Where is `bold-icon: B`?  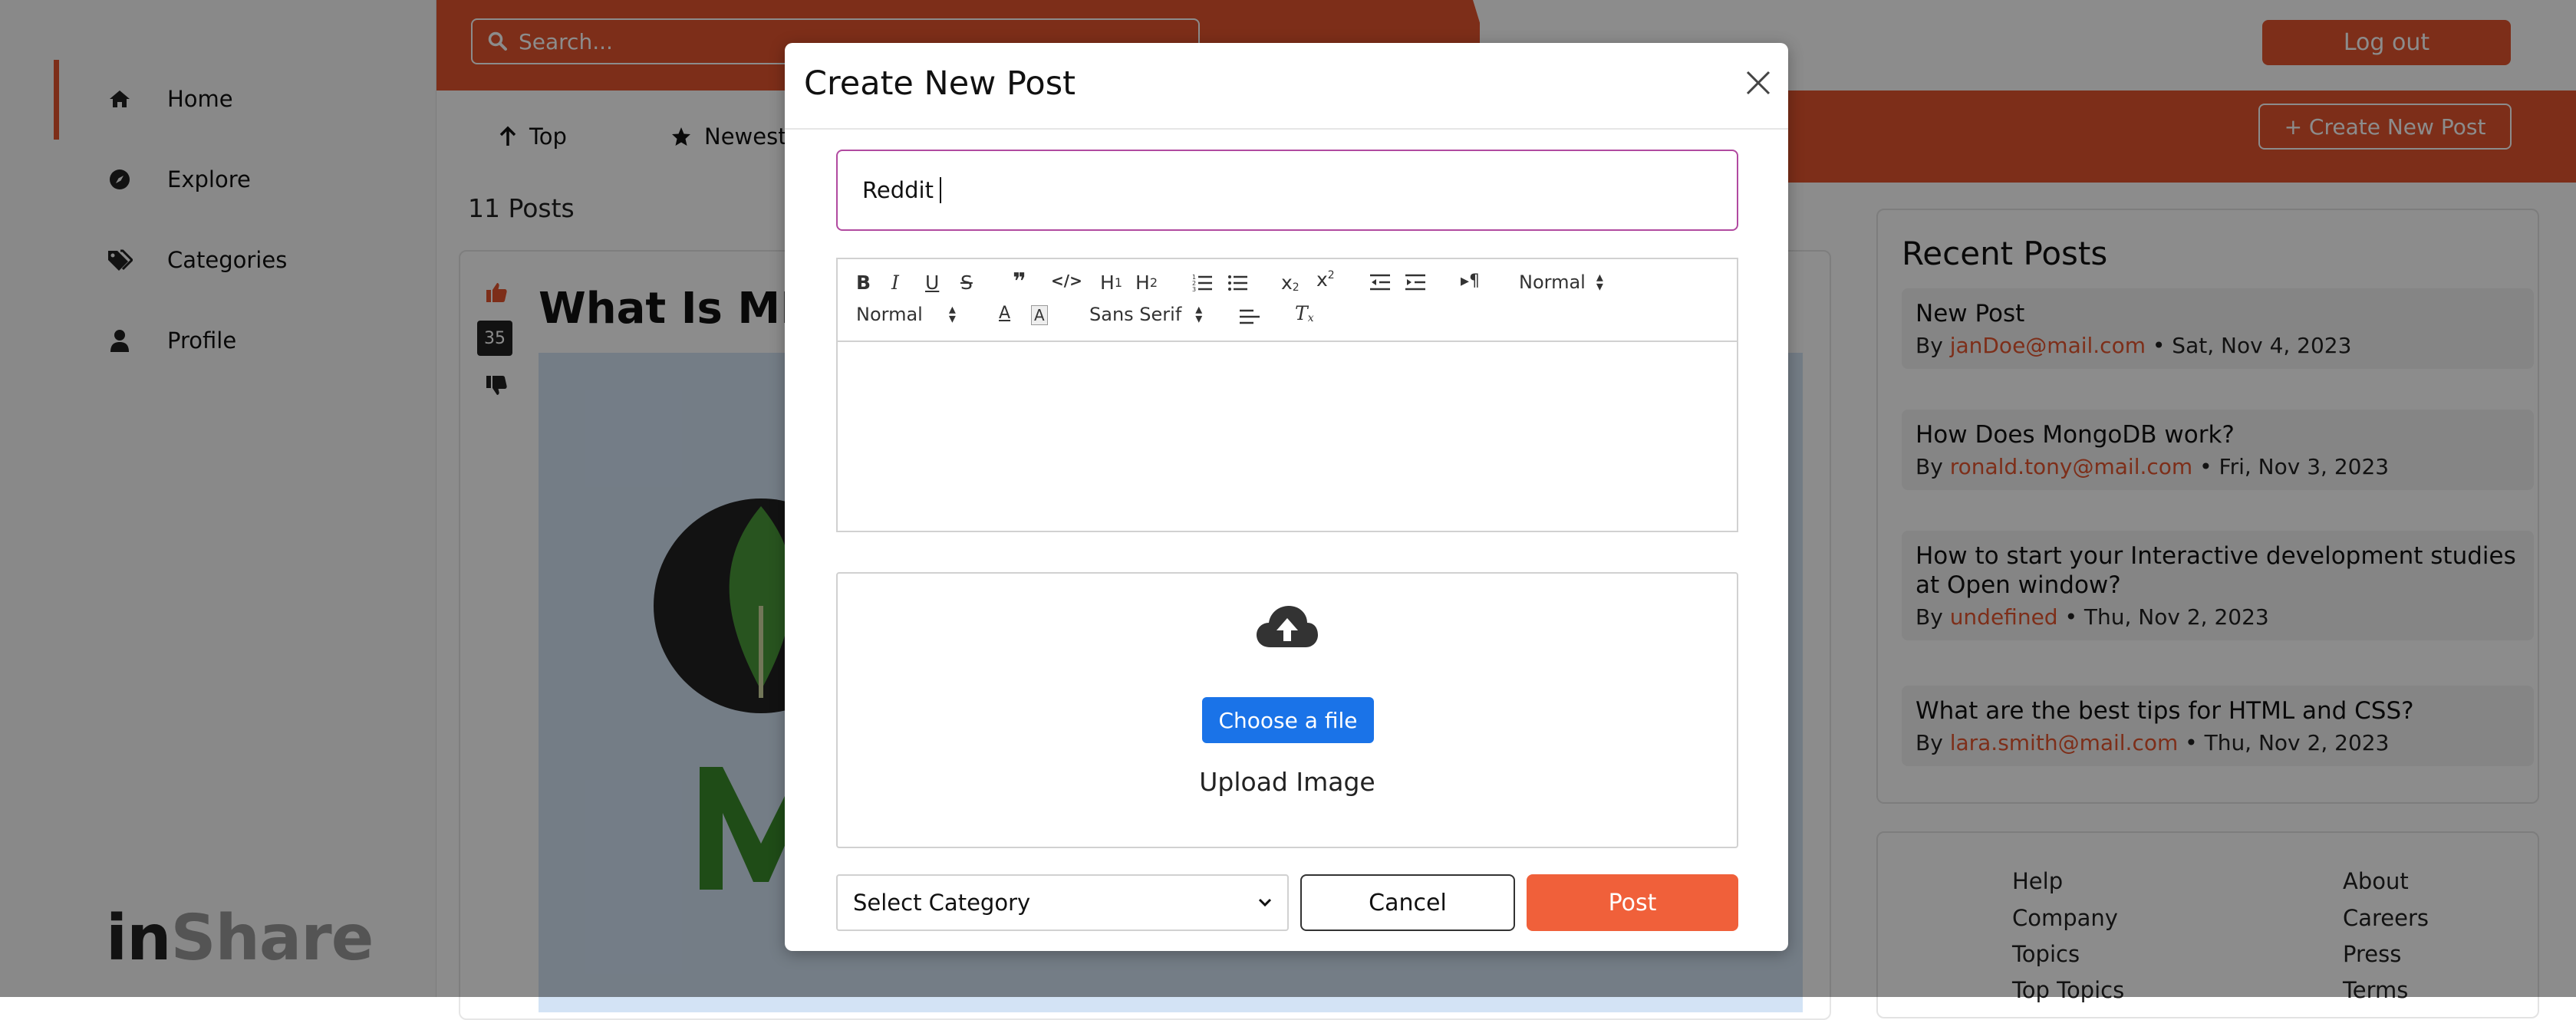
bold-icon: B is located at coordinates (863, 282).